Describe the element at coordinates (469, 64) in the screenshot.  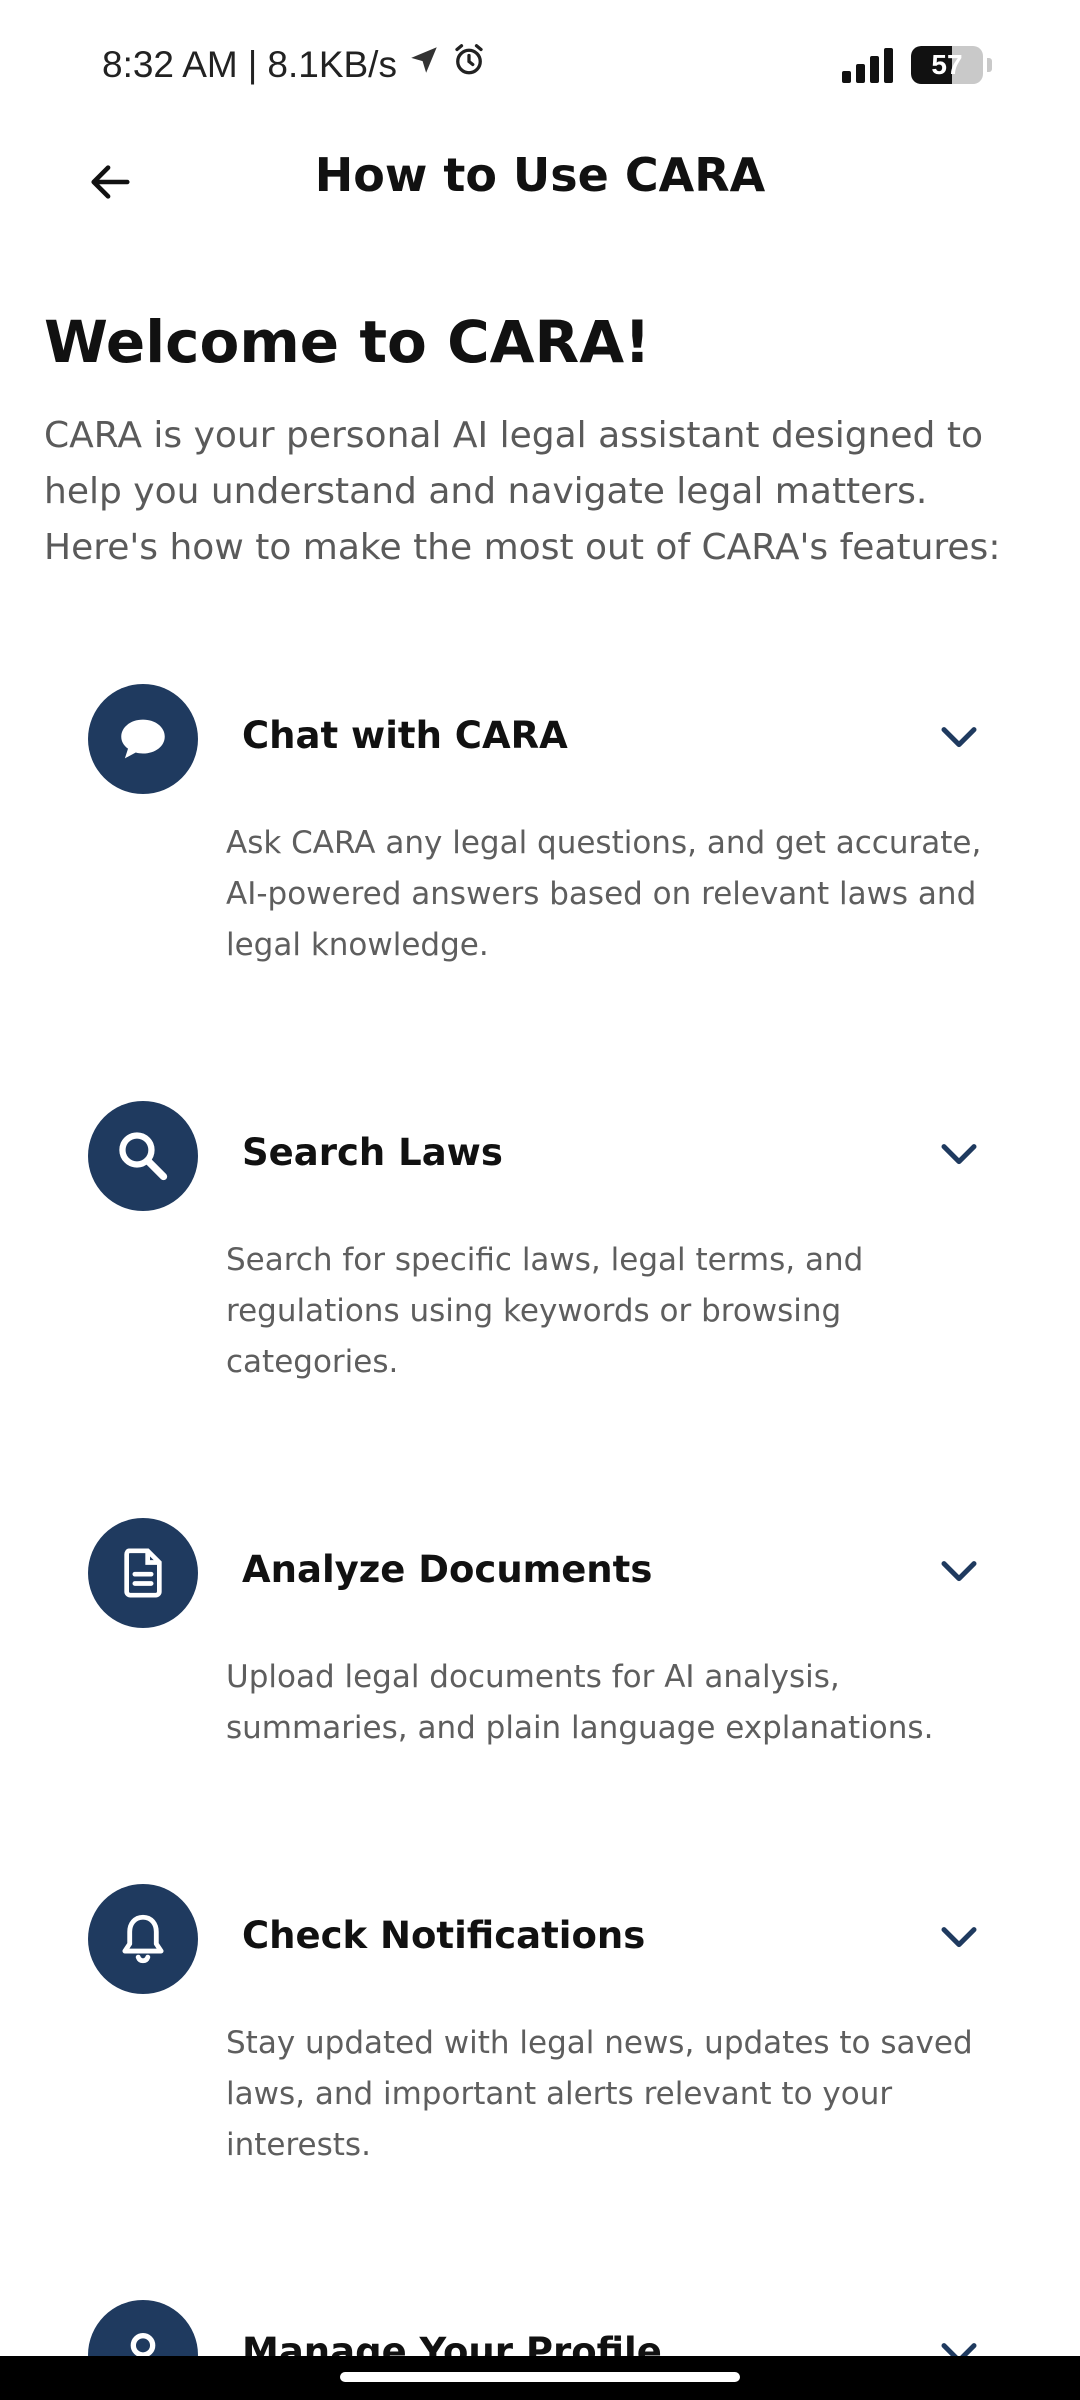
I see `alarm-icon` at that location.